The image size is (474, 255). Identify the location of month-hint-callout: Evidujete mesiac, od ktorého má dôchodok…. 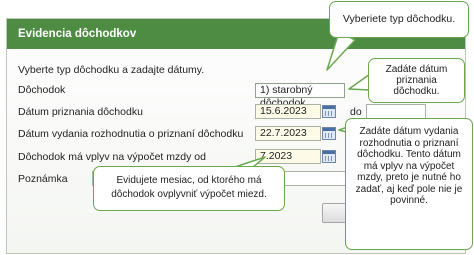
(189, 188).